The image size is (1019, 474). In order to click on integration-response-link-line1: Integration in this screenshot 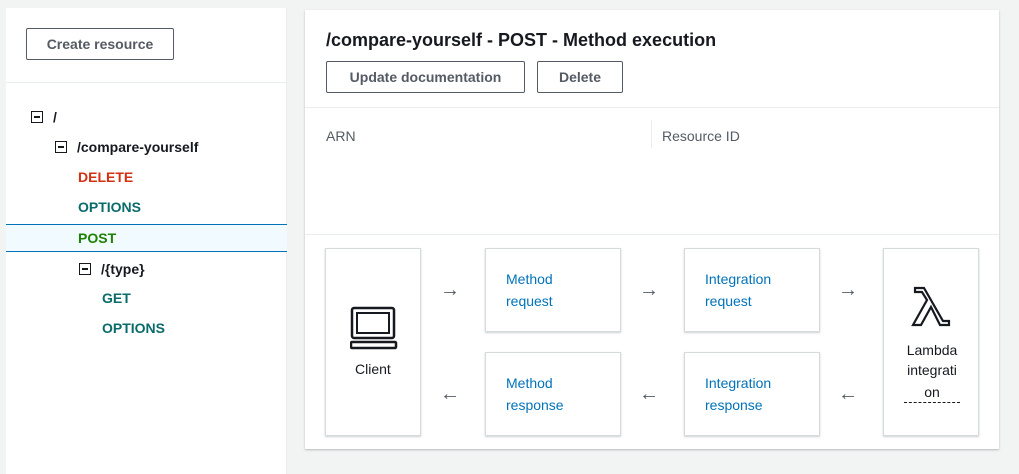, I will do `click(738, 383)`.